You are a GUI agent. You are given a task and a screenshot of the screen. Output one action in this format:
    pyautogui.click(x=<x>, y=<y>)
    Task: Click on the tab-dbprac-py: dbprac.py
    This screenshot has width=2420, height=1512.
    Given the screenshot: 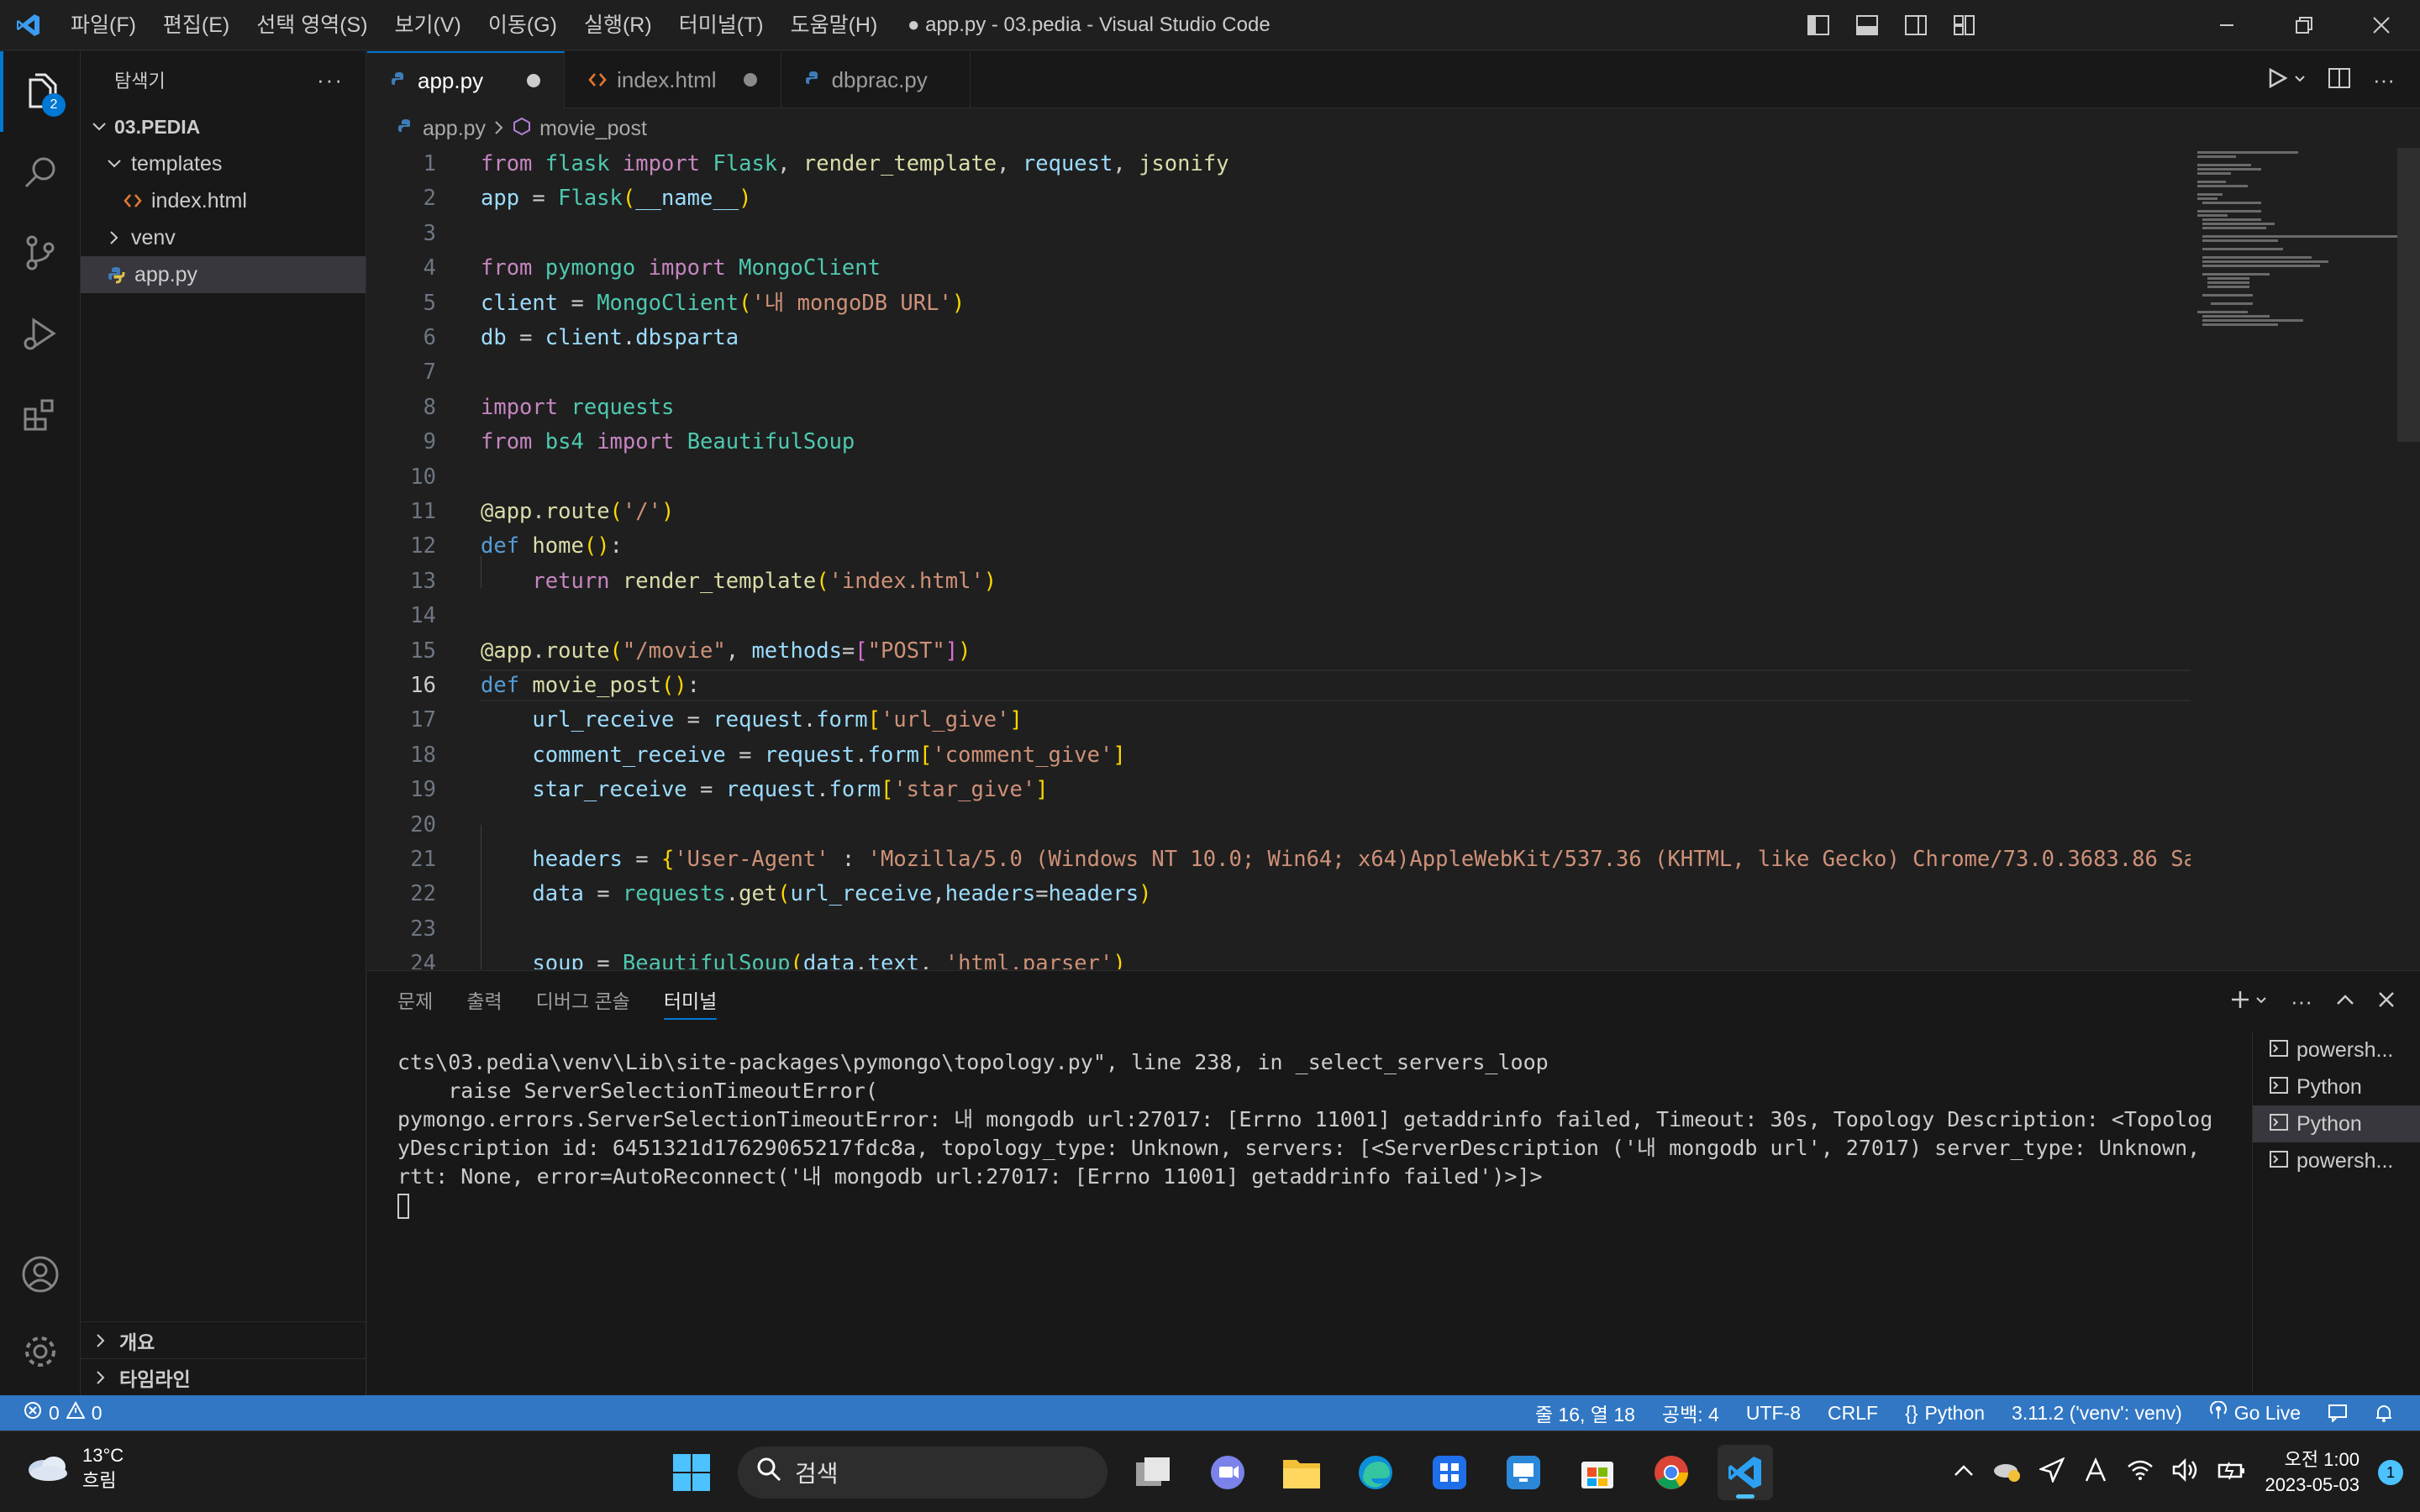 What is the action you would take?
    pyautogui.click(x=876, y=79)
    